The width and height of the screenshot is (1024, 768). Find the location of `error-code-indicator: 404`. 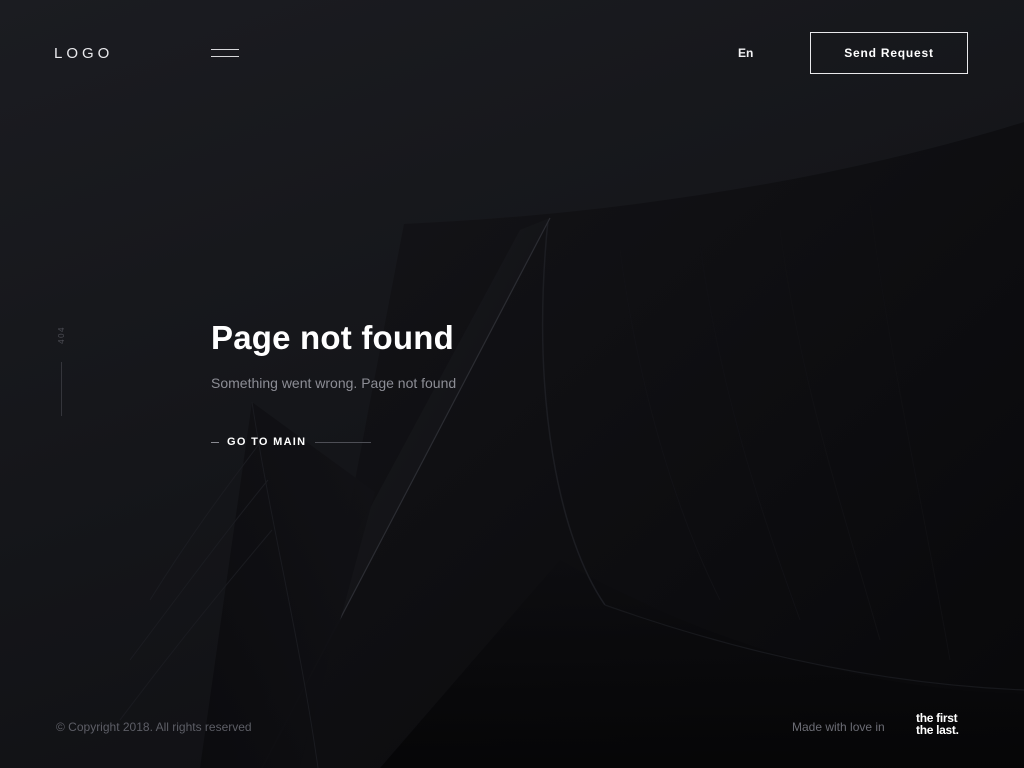

error-code-indicator: 404 is located at coordinates (61, 371).